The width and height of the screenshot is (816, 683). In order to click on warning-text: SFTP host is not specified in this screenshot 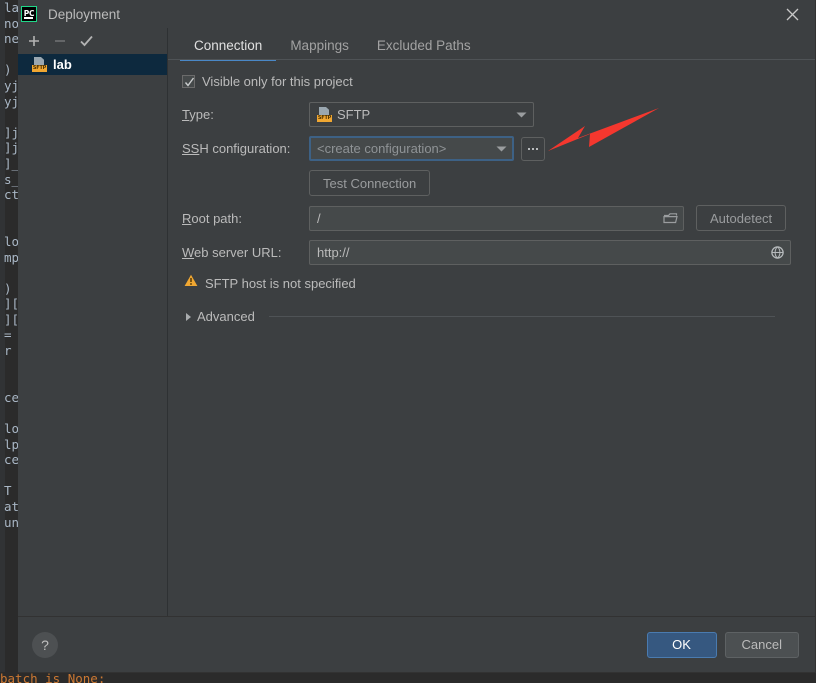, I will do `click(280, 283)`.